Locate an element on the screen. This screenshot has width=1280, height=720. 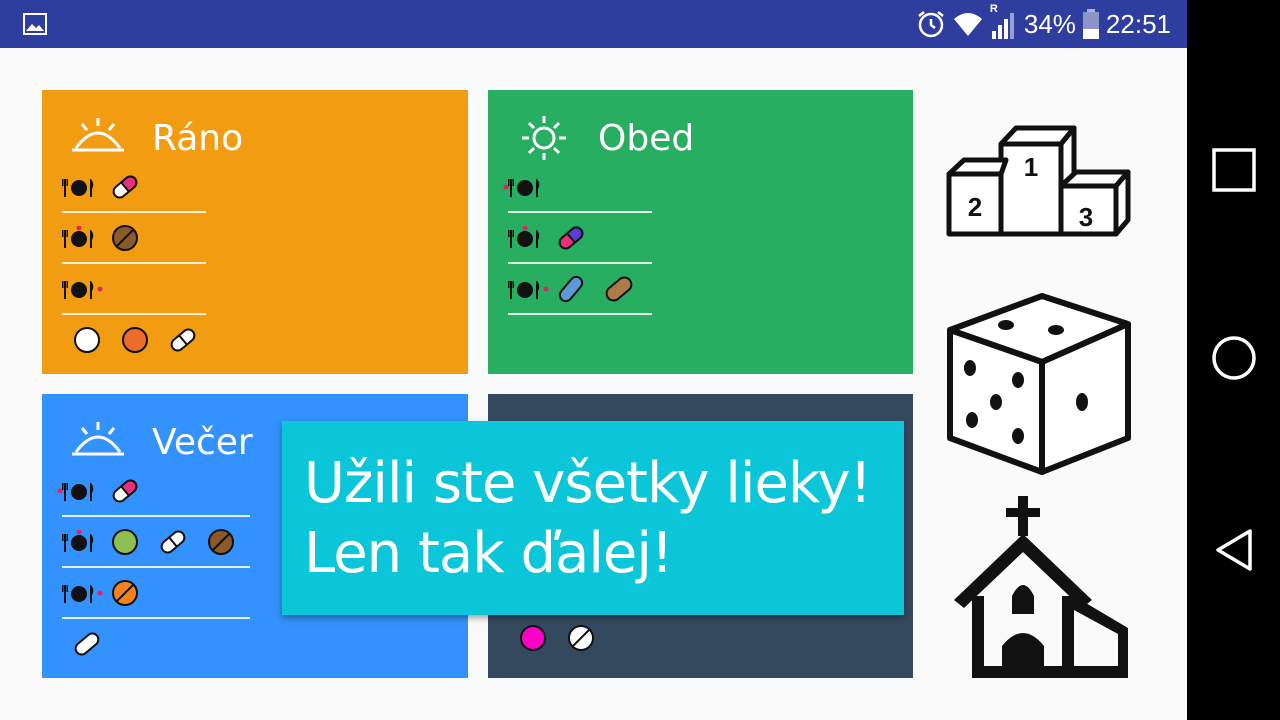
pill-round-green-icon is located at coordinates (125, 541).